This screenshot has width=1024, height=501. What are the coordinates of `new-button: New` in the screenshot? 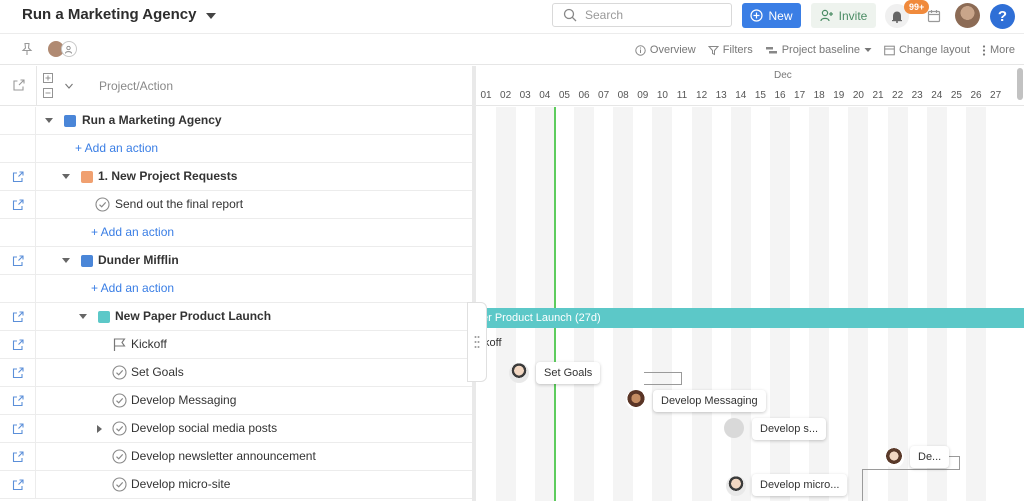 It's located at (771, 15).